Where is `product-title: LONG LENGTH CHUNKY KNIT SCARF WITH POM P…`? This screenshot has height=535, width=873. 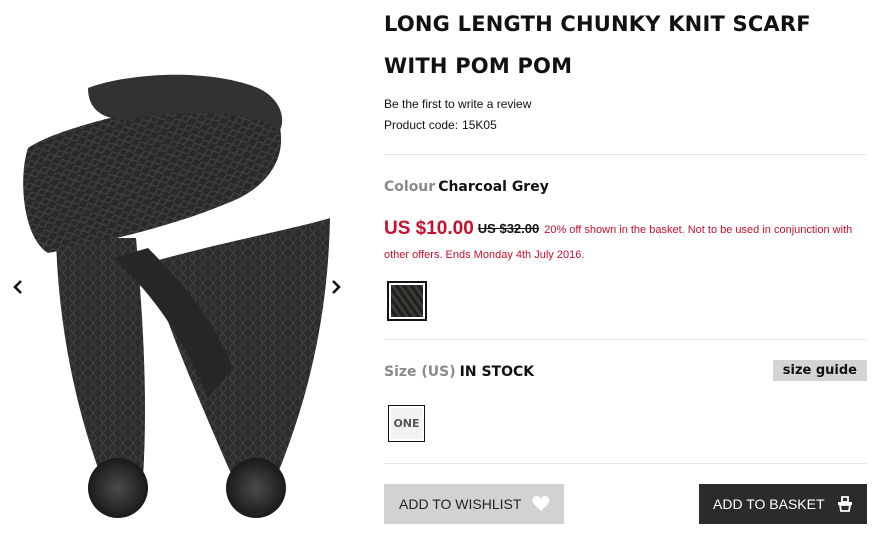
product-title: LONG LENGTH CHUNKY KNIT SCARF WITH POM P… is located at coordinates (625, 45).